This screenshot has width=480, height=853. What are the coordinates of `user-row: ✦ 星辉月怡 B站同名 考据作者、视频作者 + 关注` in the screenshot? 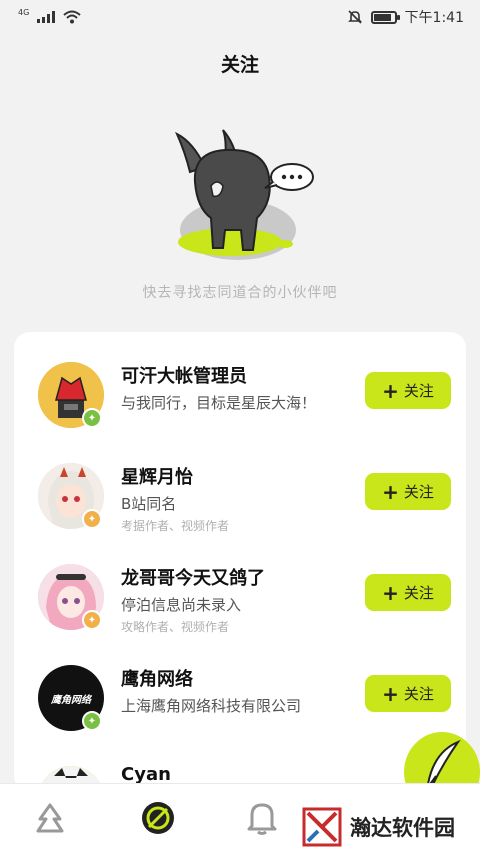 It's located at (240, 513).